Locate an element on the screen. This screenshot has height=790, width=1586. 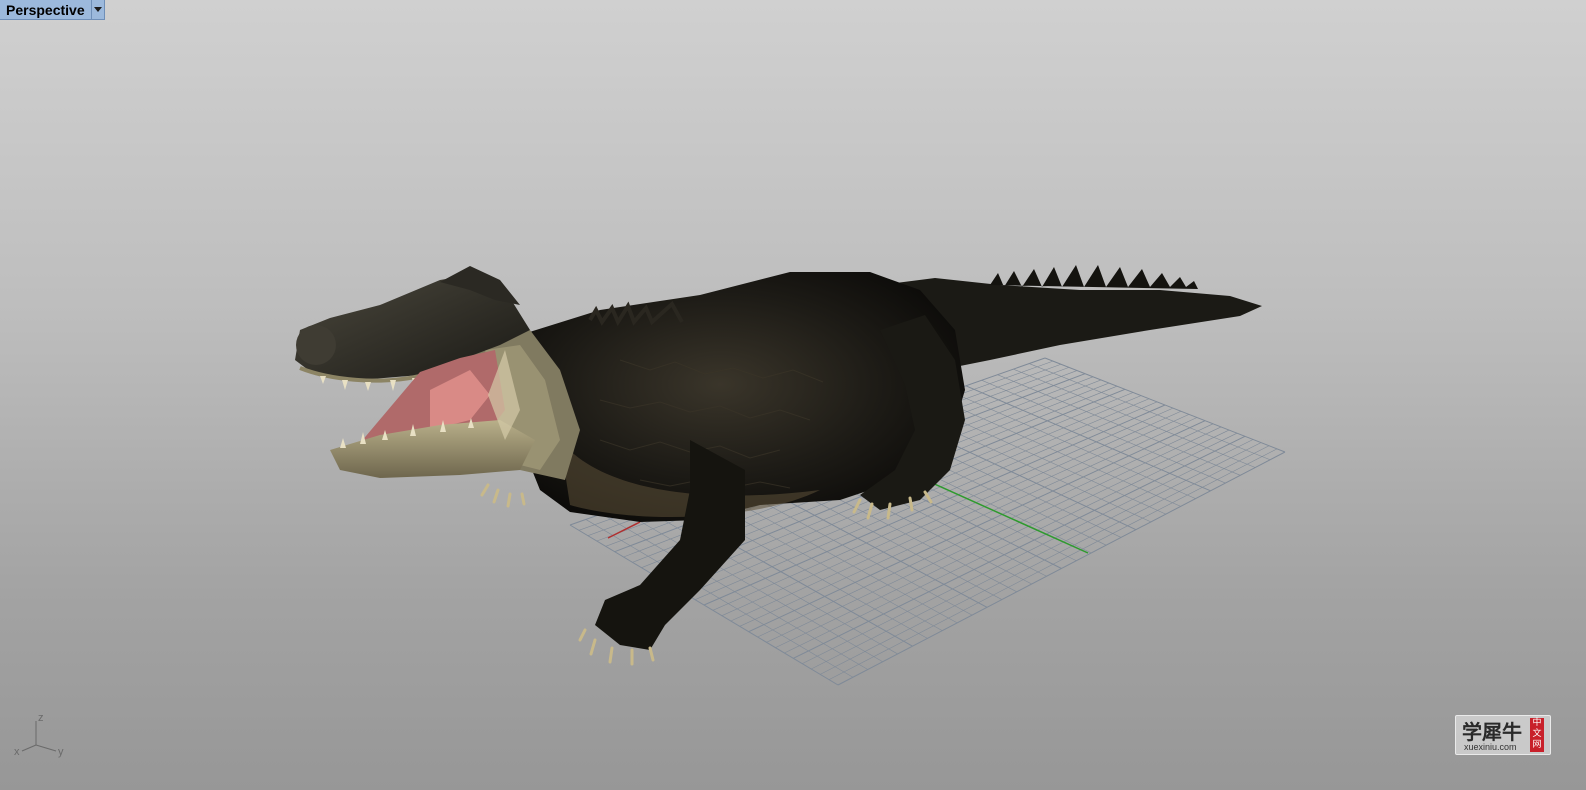
axis-z-label: z is located at coordinates (41, 719).